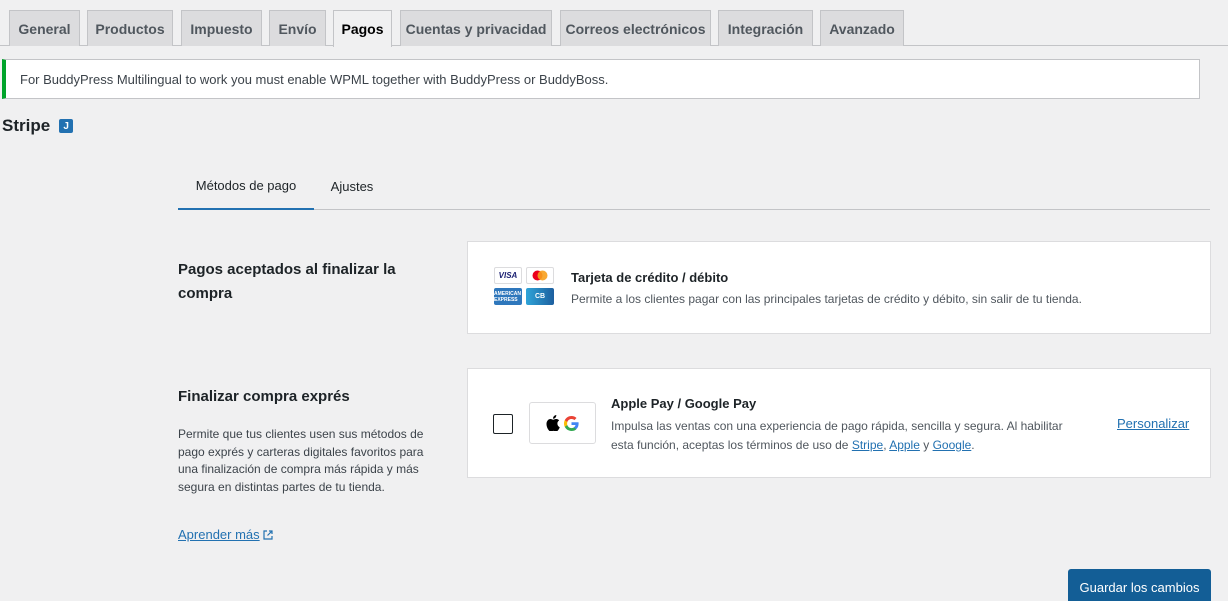 This screenshot has height=601, width=1228. Describe the element at coordinates (540, 275) in the screenshot. I see `mastercard-logo-icon` at that location.